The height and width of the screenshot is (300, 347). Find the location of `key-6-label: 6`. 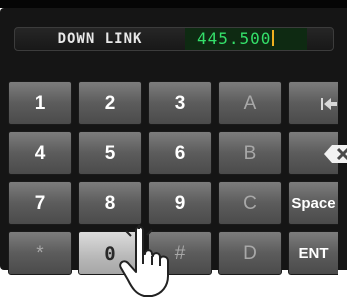

key-6-label: 6 is located at coordinates (180, 153).